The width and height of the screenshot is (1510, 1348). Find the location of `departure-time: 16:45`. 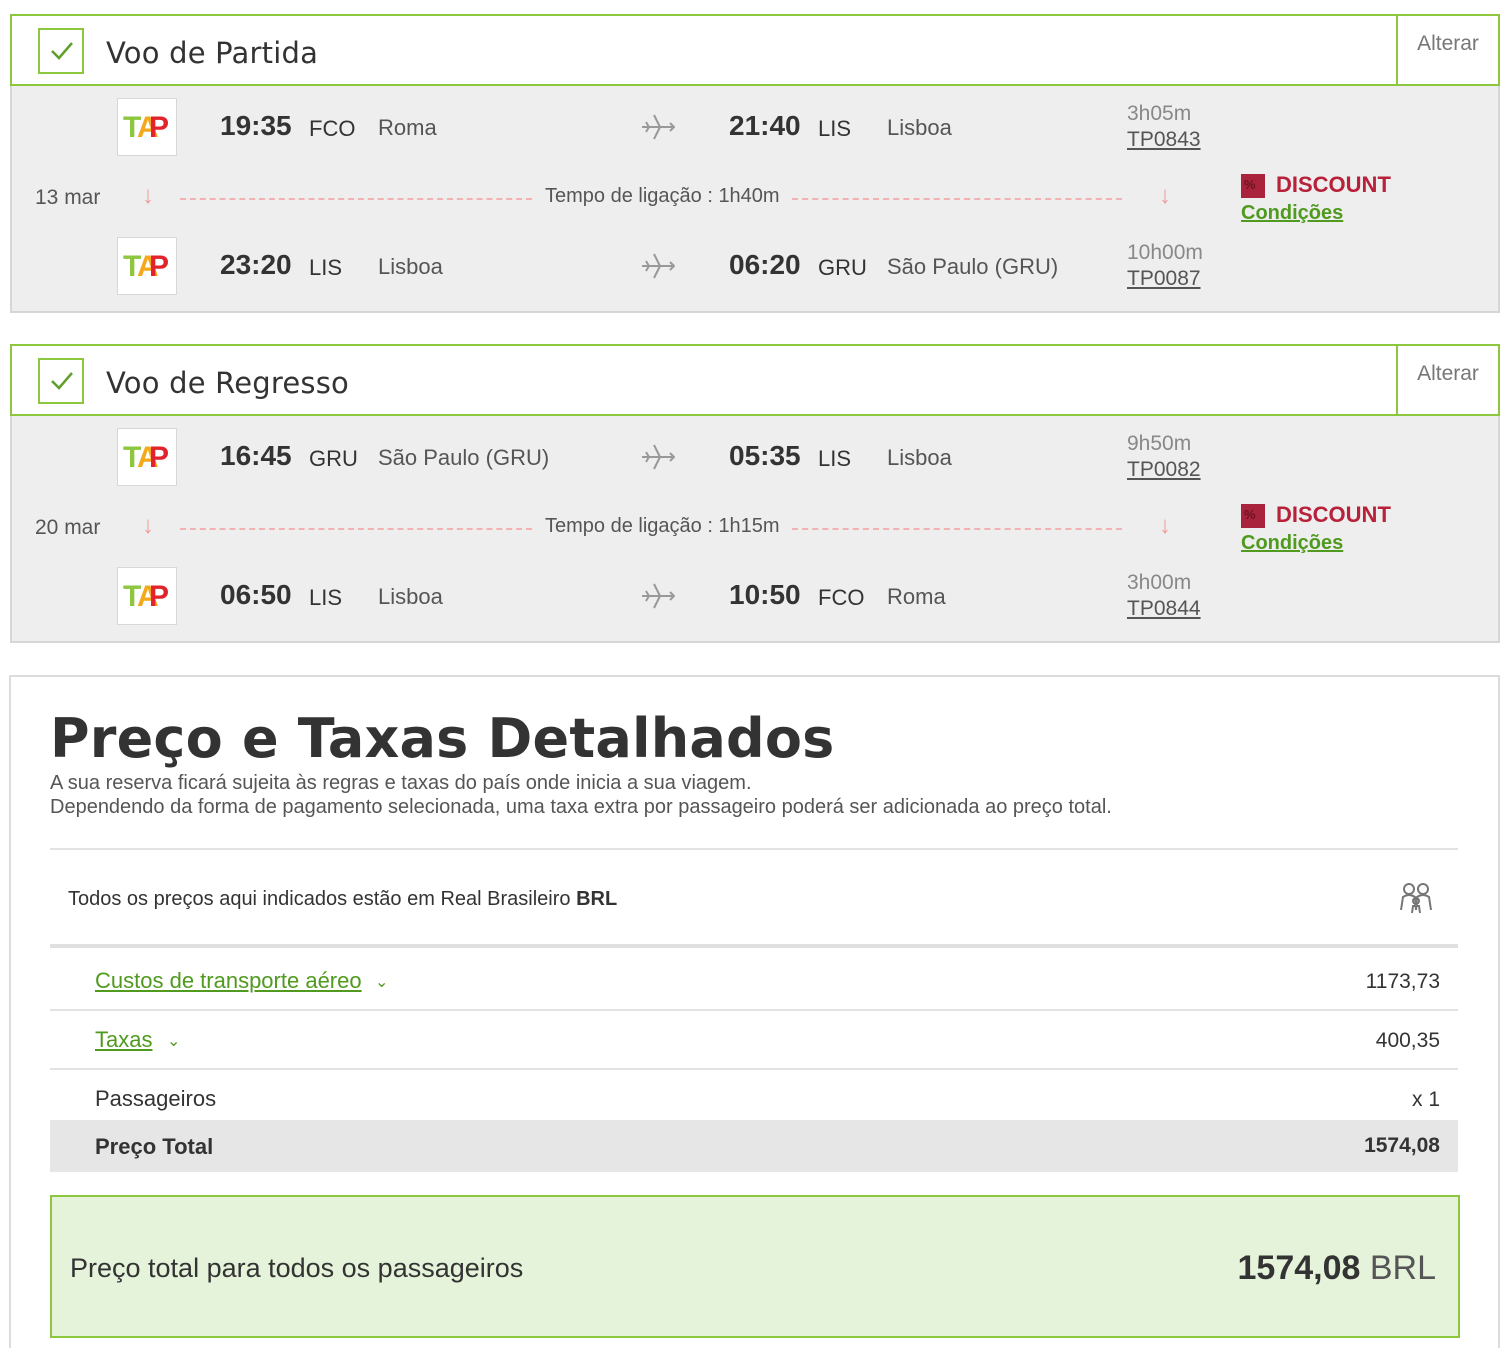

departure-time: 16:45 is located at coordinates (256, 455).